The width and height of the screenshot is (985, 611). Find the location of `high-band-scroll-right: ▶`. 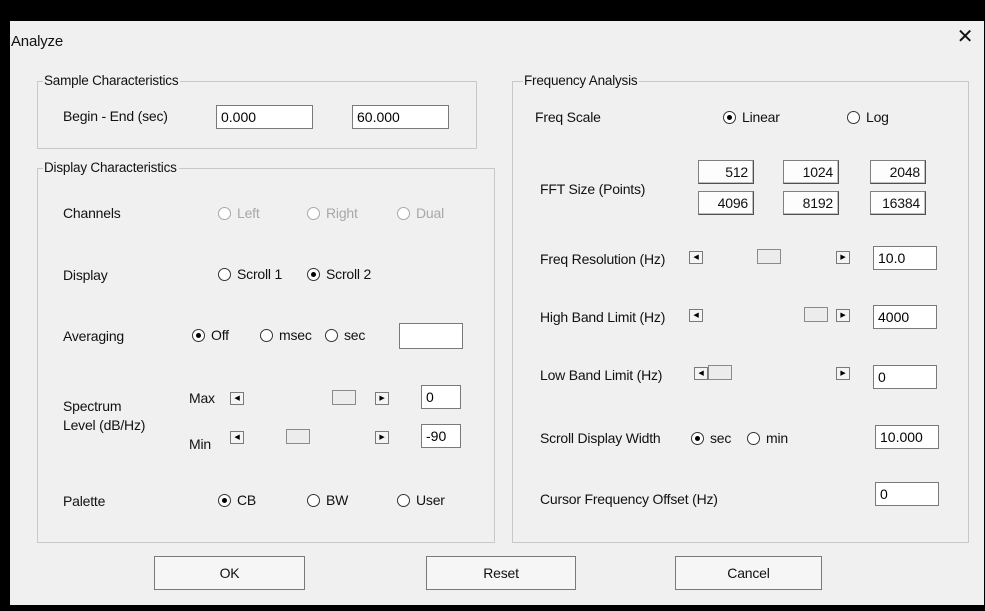

high-band-scroll-right: ▶ is located at coordinates (843, 315).